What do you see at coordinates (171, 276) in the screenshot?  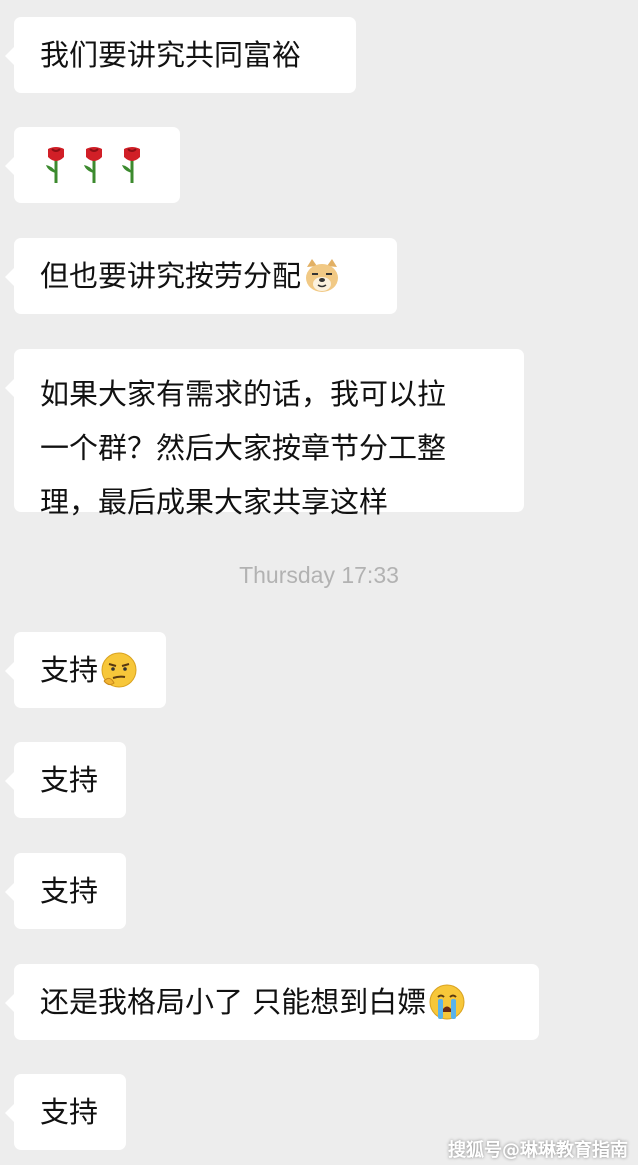 I see `message-text: 但也要讲究按劳分配` at bounding box center [171, 276].